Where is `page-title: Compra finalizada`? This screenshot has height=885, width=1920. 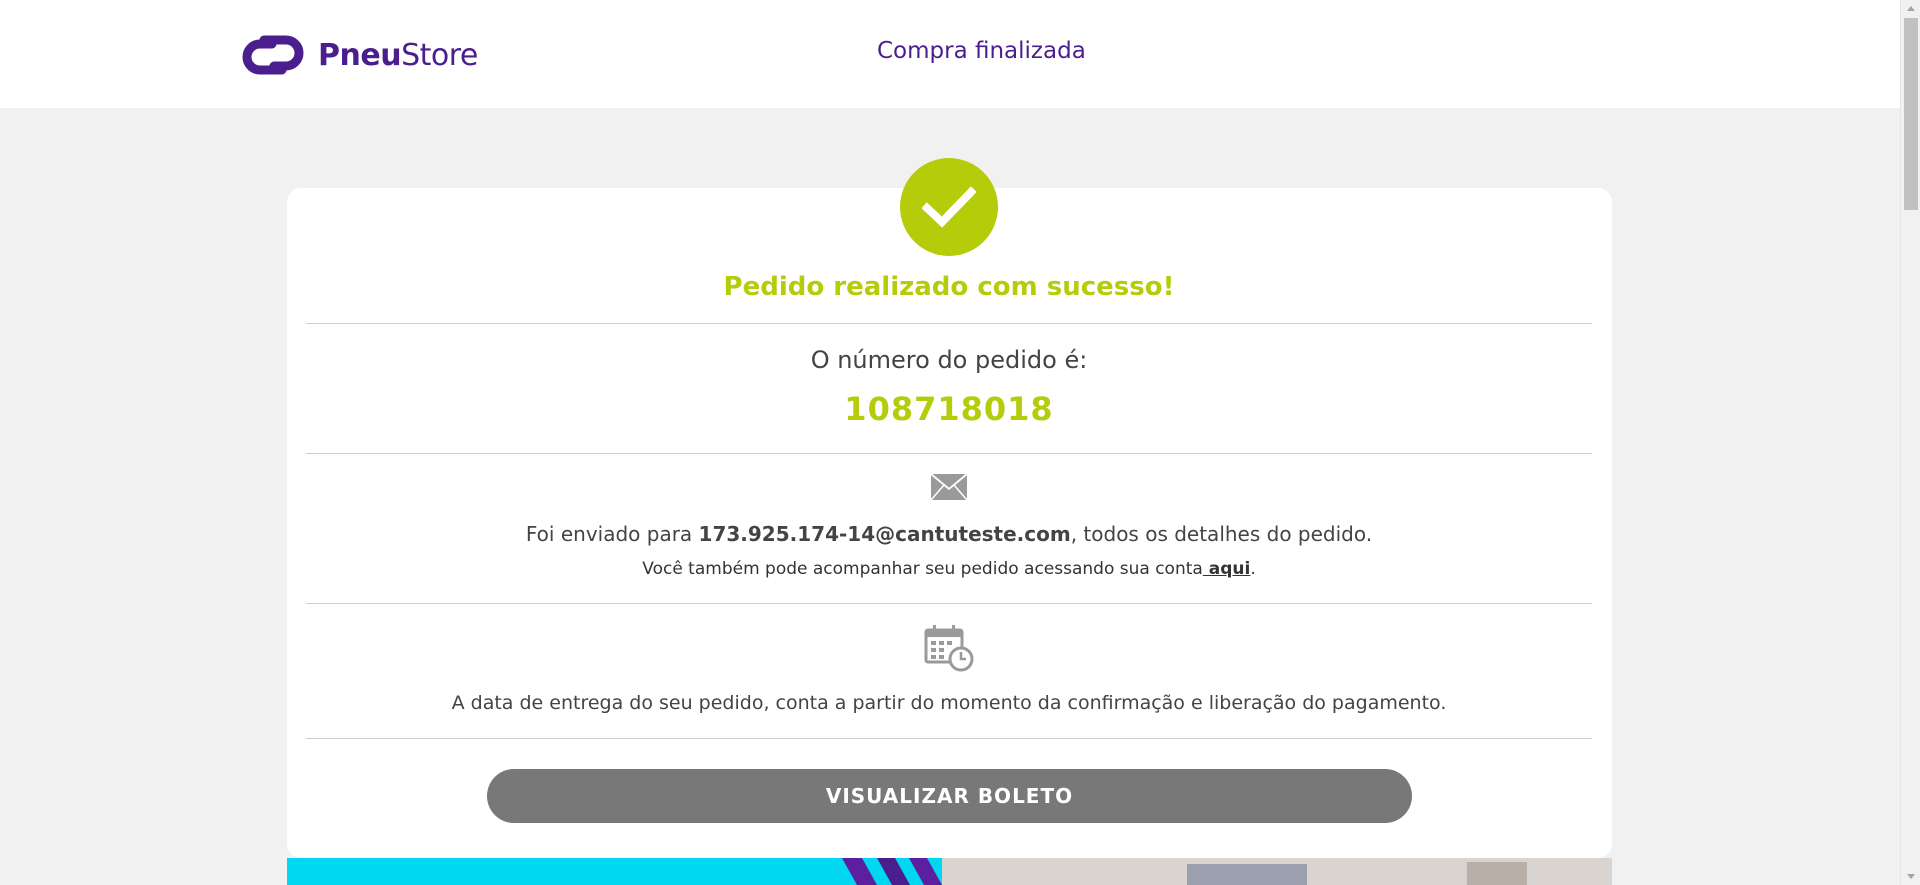
page-title: Compra finalizada is located at coordinates (981, 51).